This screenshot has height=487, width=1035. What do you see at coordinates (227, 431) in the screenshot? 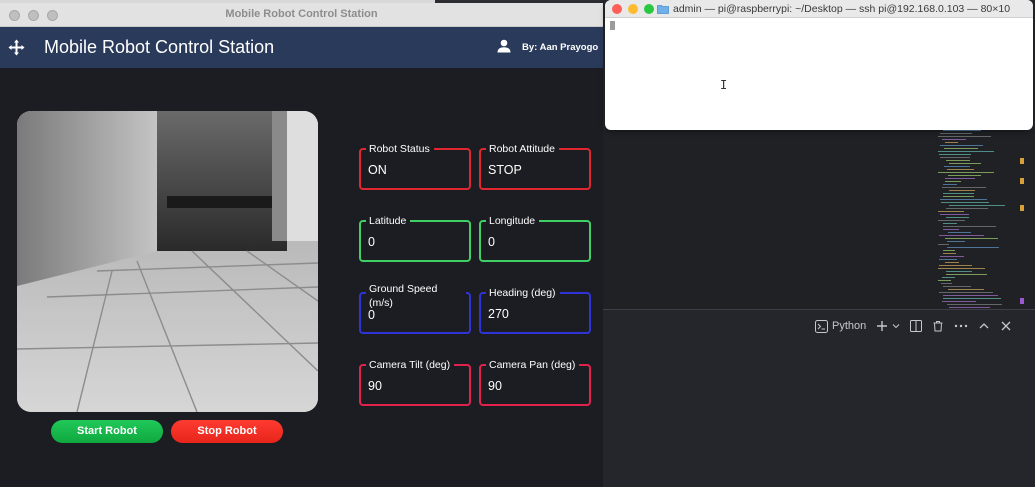
I see `stop-robot-button: Stop Robot` at bounding box center [227, 431].